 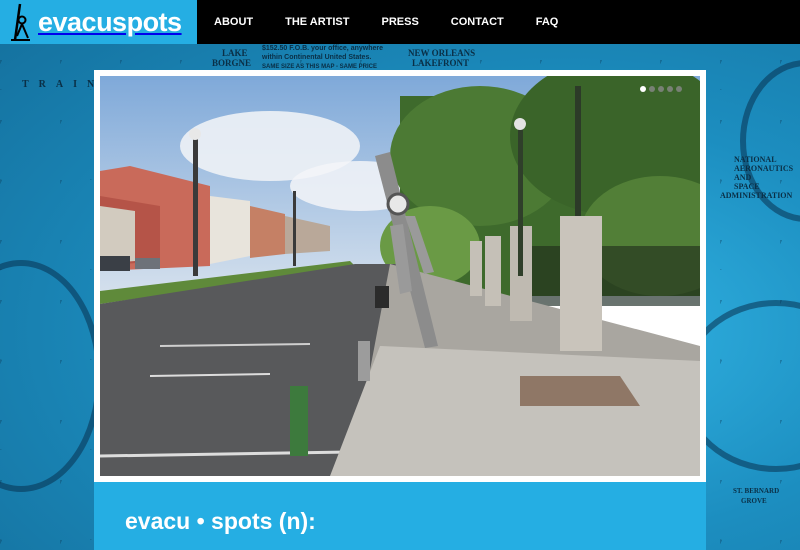 I want to click on slideshow-pagination, so click(x=661, y=89).